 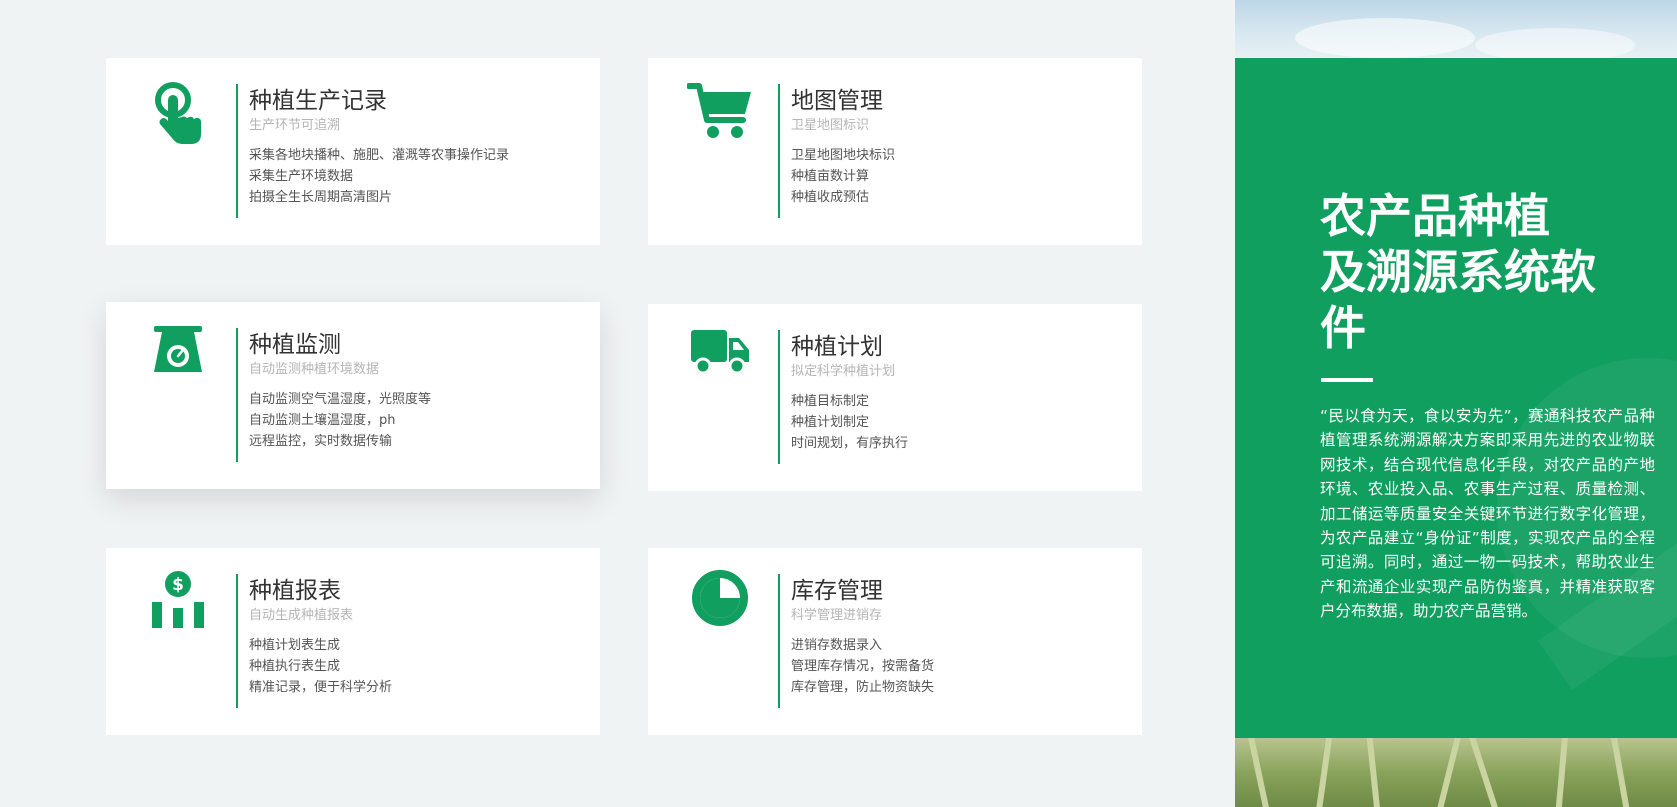 I want to click on feature-item: 远程监控，实时数据传输, so click(x=321, y=441).